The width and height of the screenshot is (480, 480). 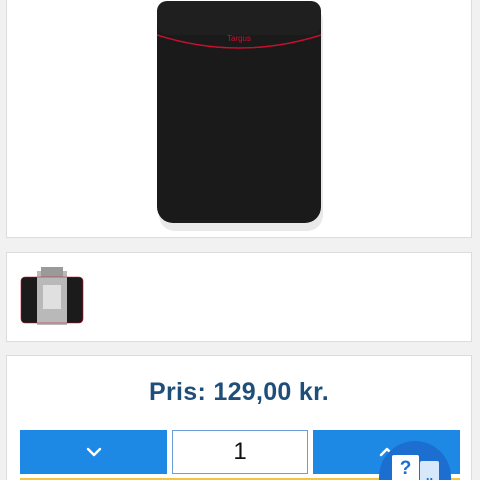 What do you see at coordinates (240, 452) in the screenshot?
I see `quantity-input` at bounding box center [240, 452].